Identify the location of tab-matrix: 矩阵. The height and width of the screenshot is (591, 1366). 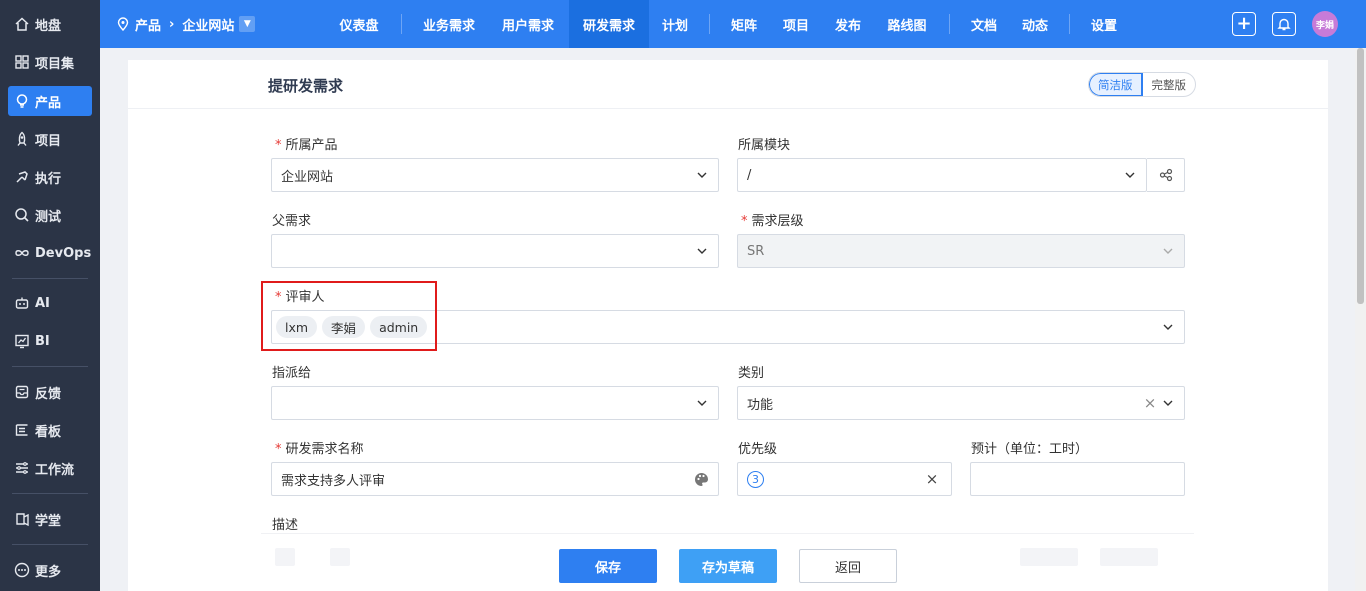
(744, 24).